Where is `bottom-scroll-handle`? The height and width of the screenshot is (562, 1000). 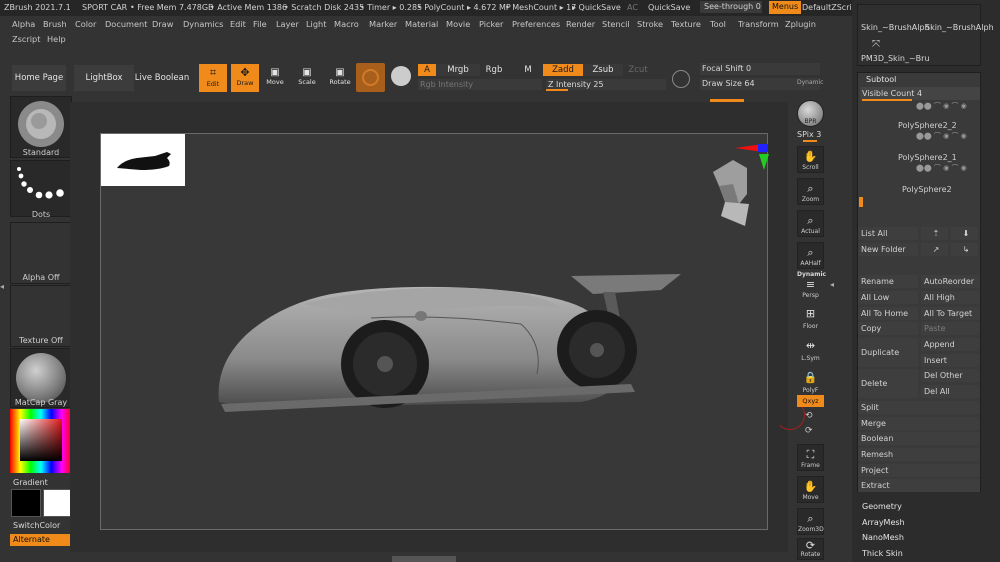 bottom-scroll-handle is located at coordinates (424, 559).